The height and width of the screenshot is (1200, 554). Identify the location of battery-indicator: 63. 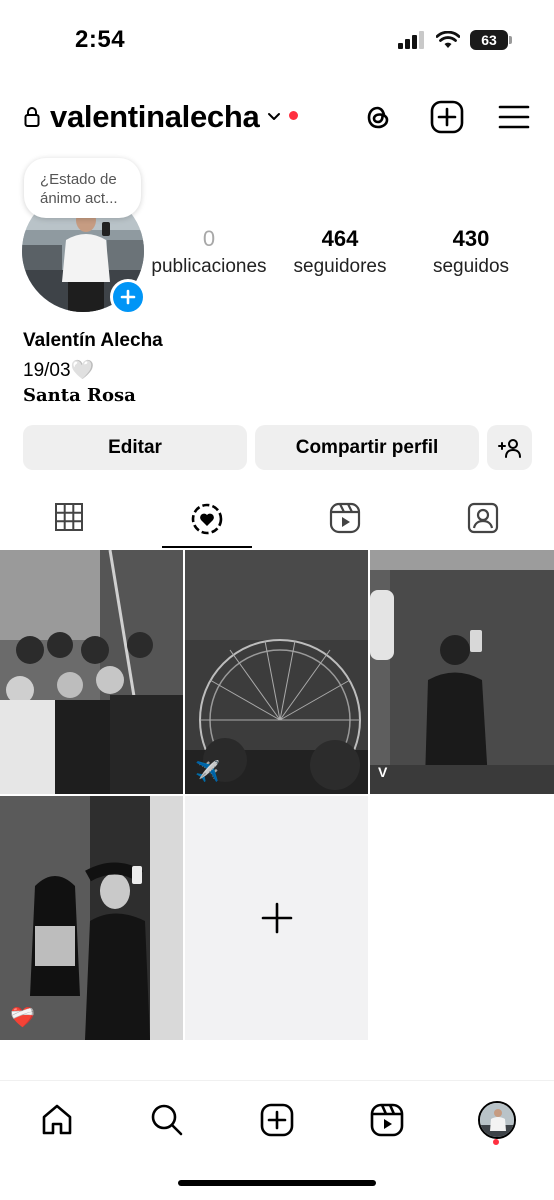
(491, 40).